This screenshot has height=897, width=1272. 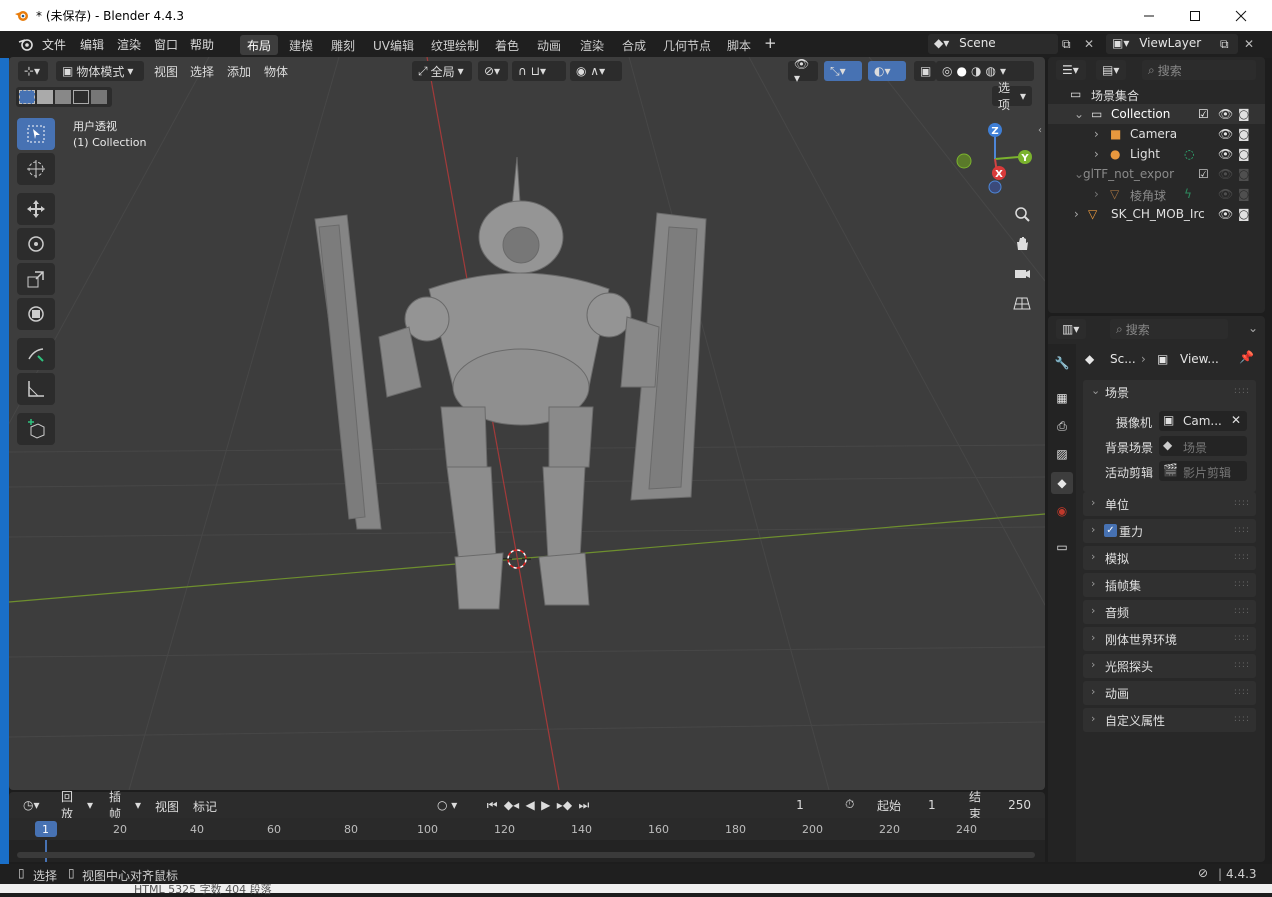 What do you see at coordinates (1169, 612) in the screenshot?
I see `panel-audio: › 音频::::` at bounding box center [1169, 612].